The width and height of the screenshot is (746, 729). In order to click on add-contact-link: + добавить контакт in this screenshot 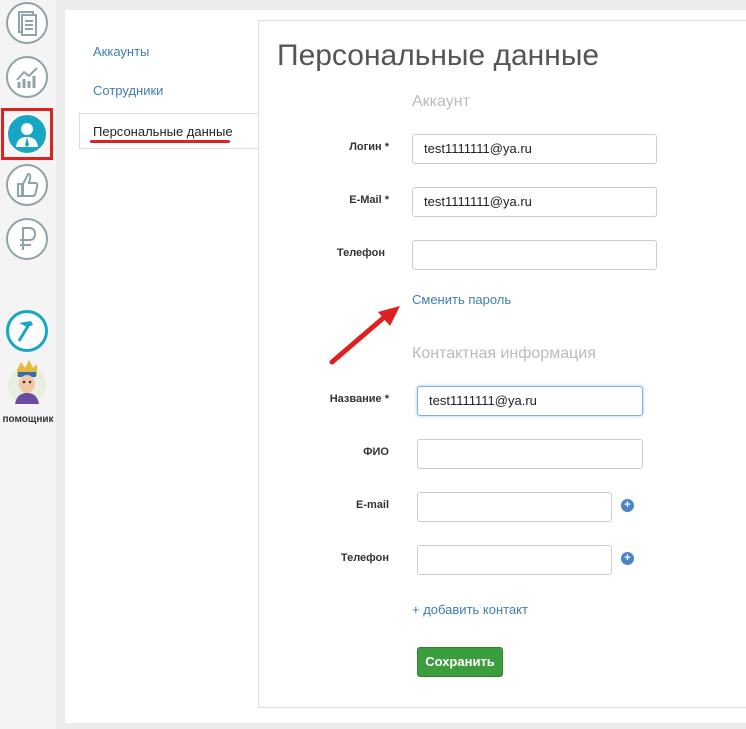, I will do `click(470, 609)`.